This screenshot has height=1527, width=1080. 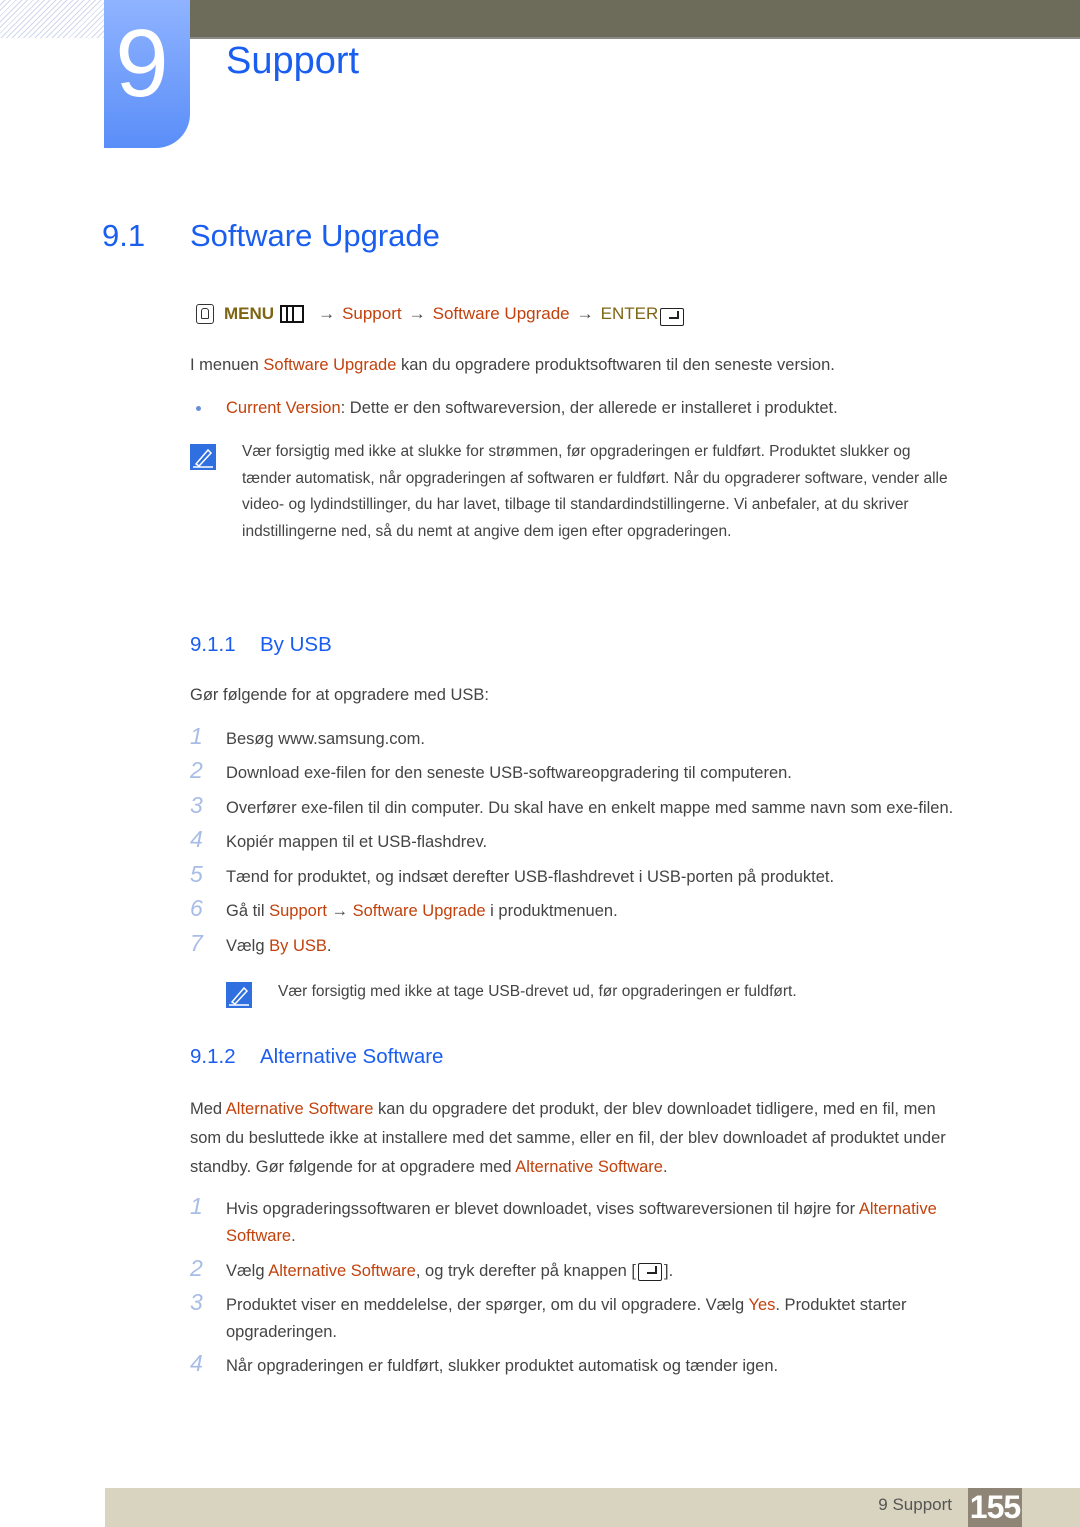 I want to click on step-text-pre: Gå til, so click(x=248, y=911).